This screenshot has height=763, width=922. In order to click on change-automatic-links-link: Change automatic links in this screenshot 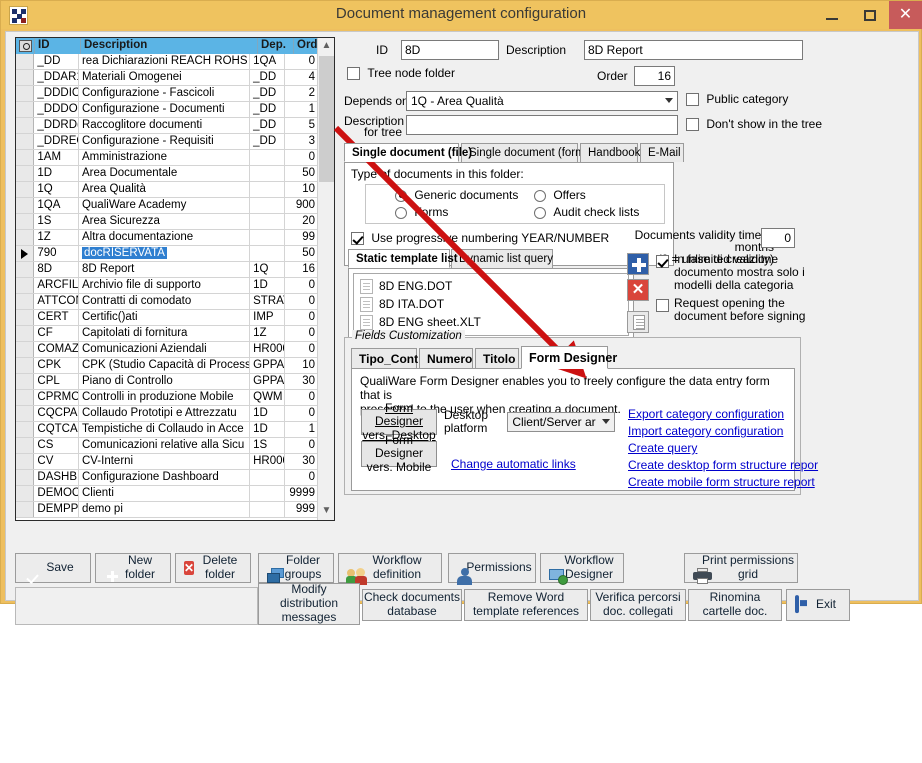, I will do `click(513, 464)`.